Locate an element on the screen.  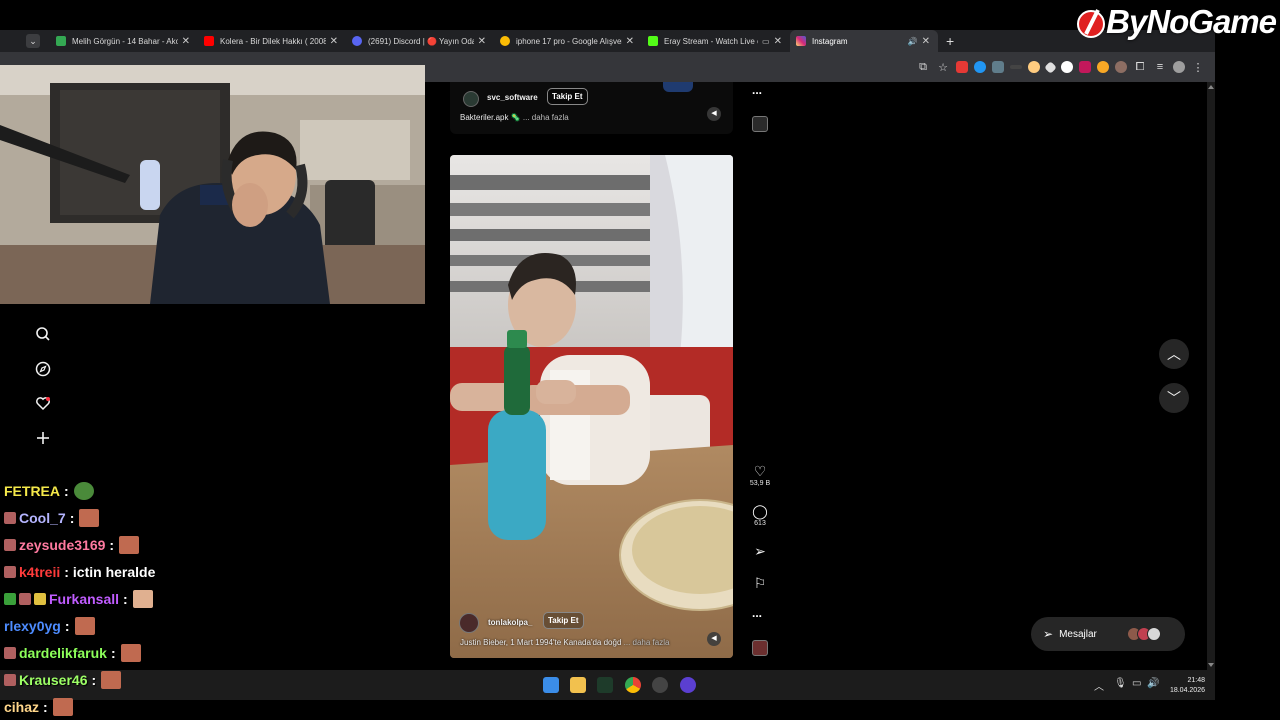
search-icon is located at coordinates (43, 335).